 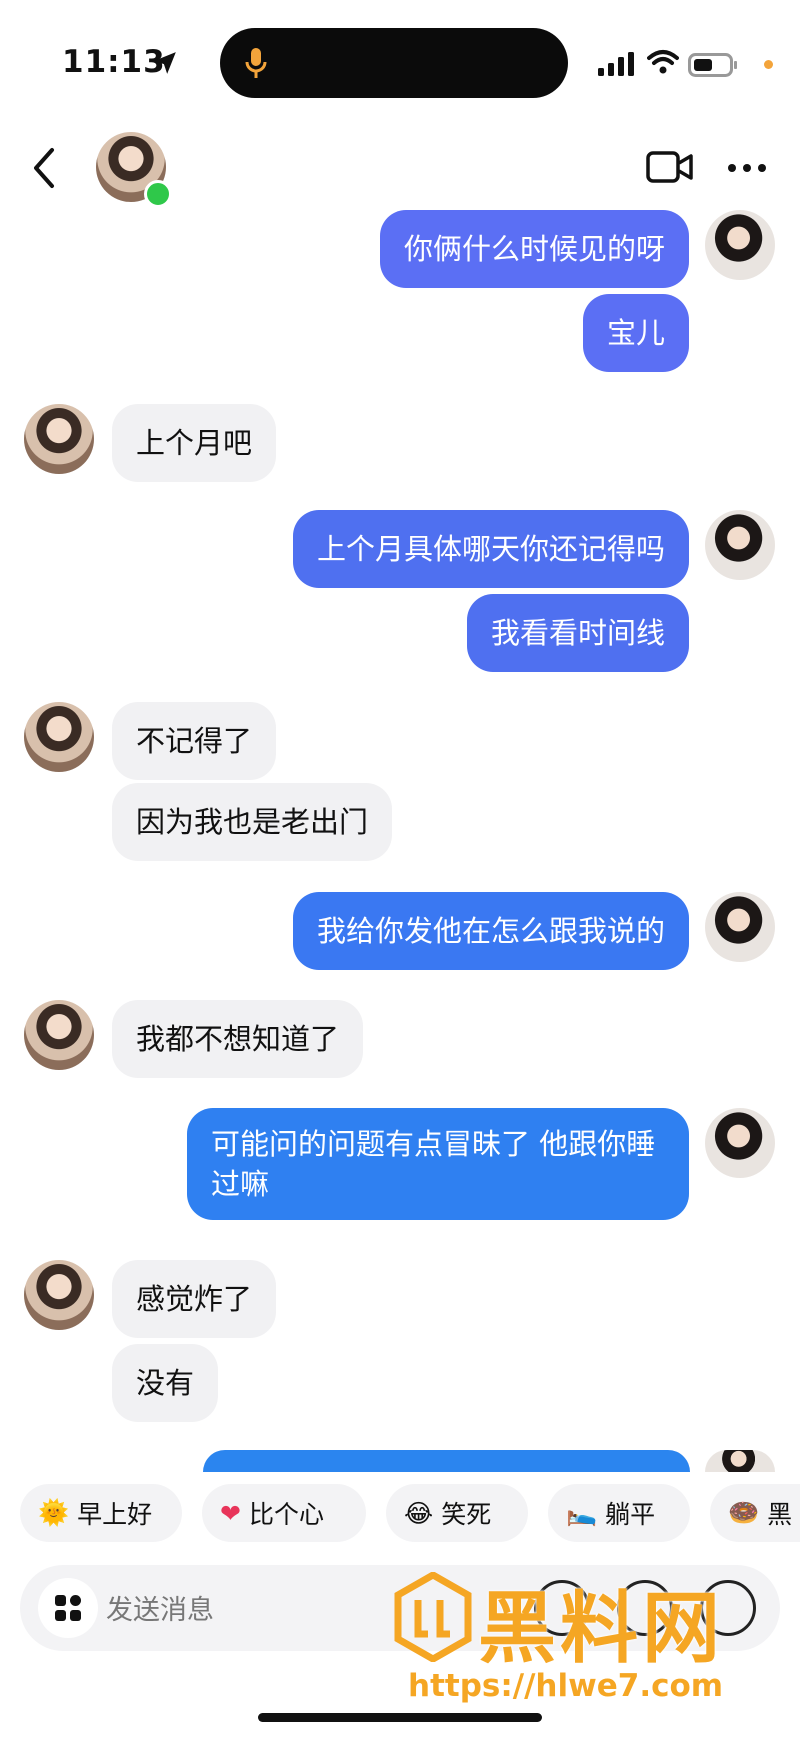 I want to click on cellular-signal-icon, so click(x=616, y=64).